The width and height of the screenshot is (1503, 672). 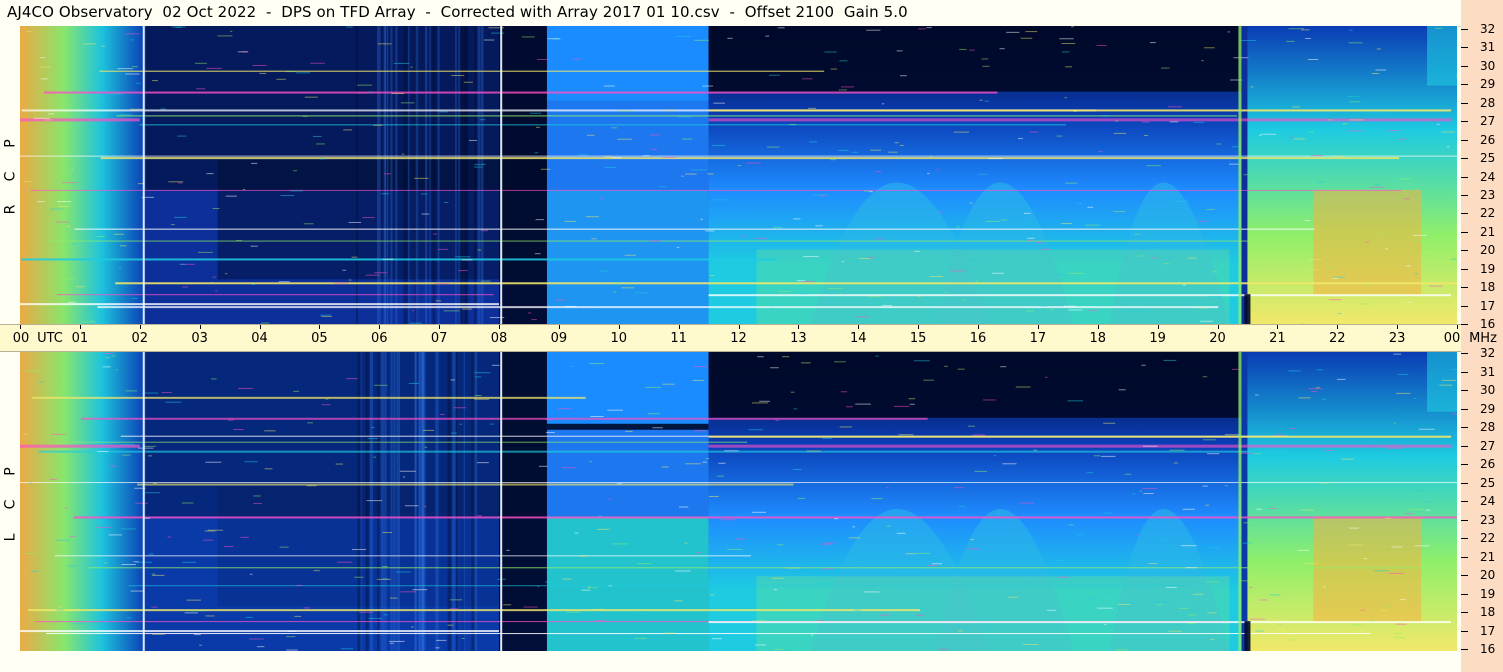 What do you see at coordinates (559, 338) in the screenshot?
I see `time-tick-label: 09` at bounding box center [559, 338].